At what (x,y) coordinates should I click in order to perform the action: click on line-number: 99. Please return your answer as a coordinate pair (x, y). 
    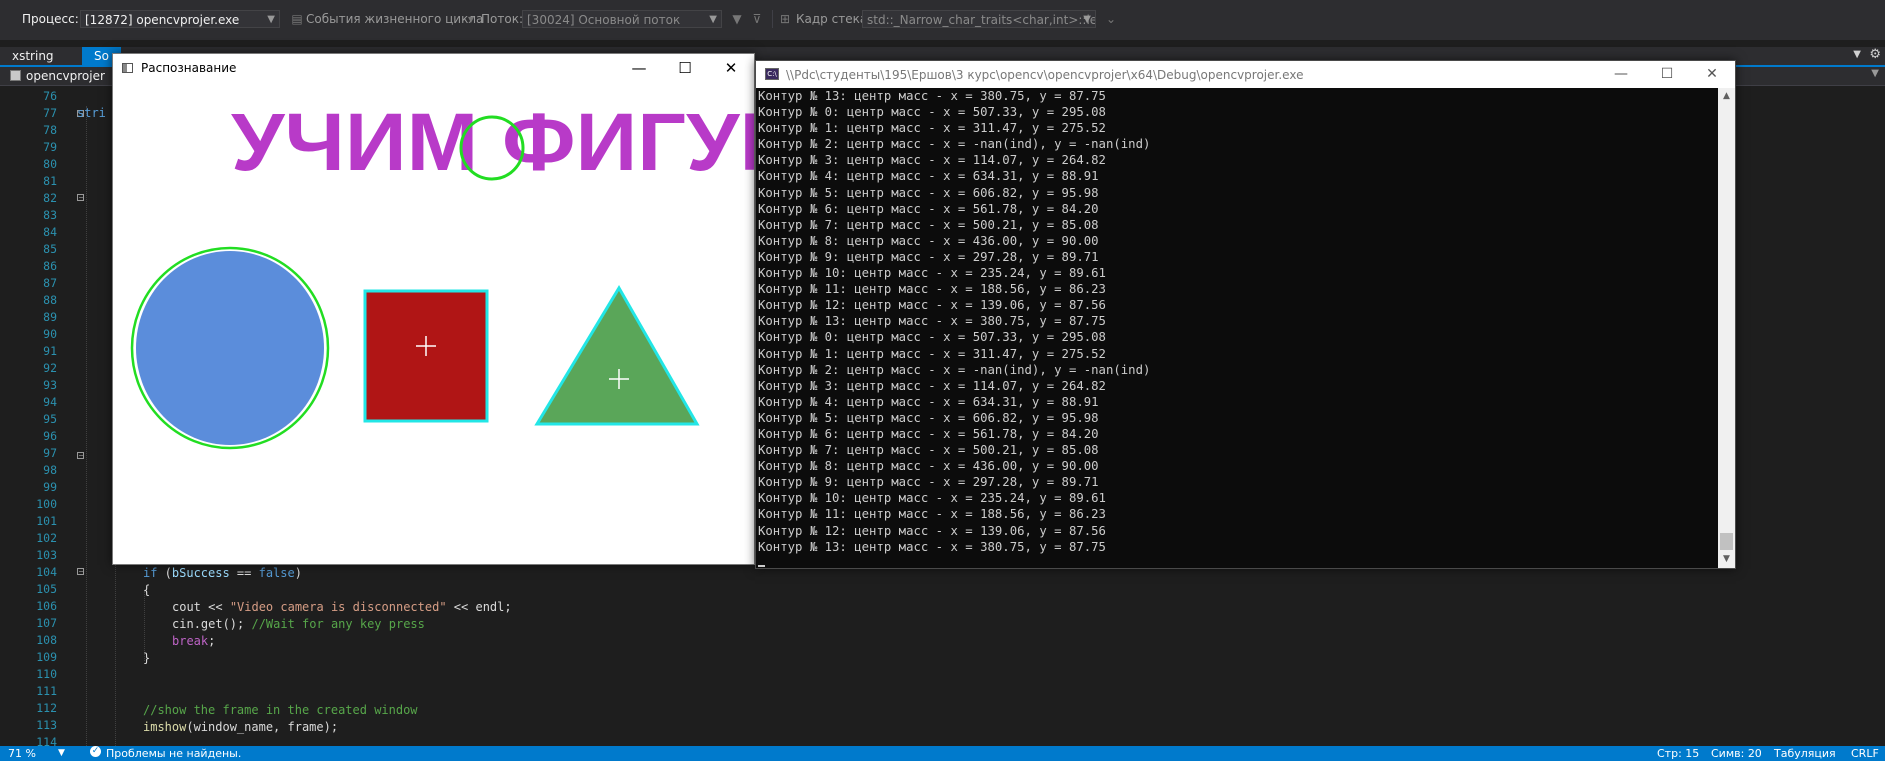
    Looking at the image, I should click on (50, 487).